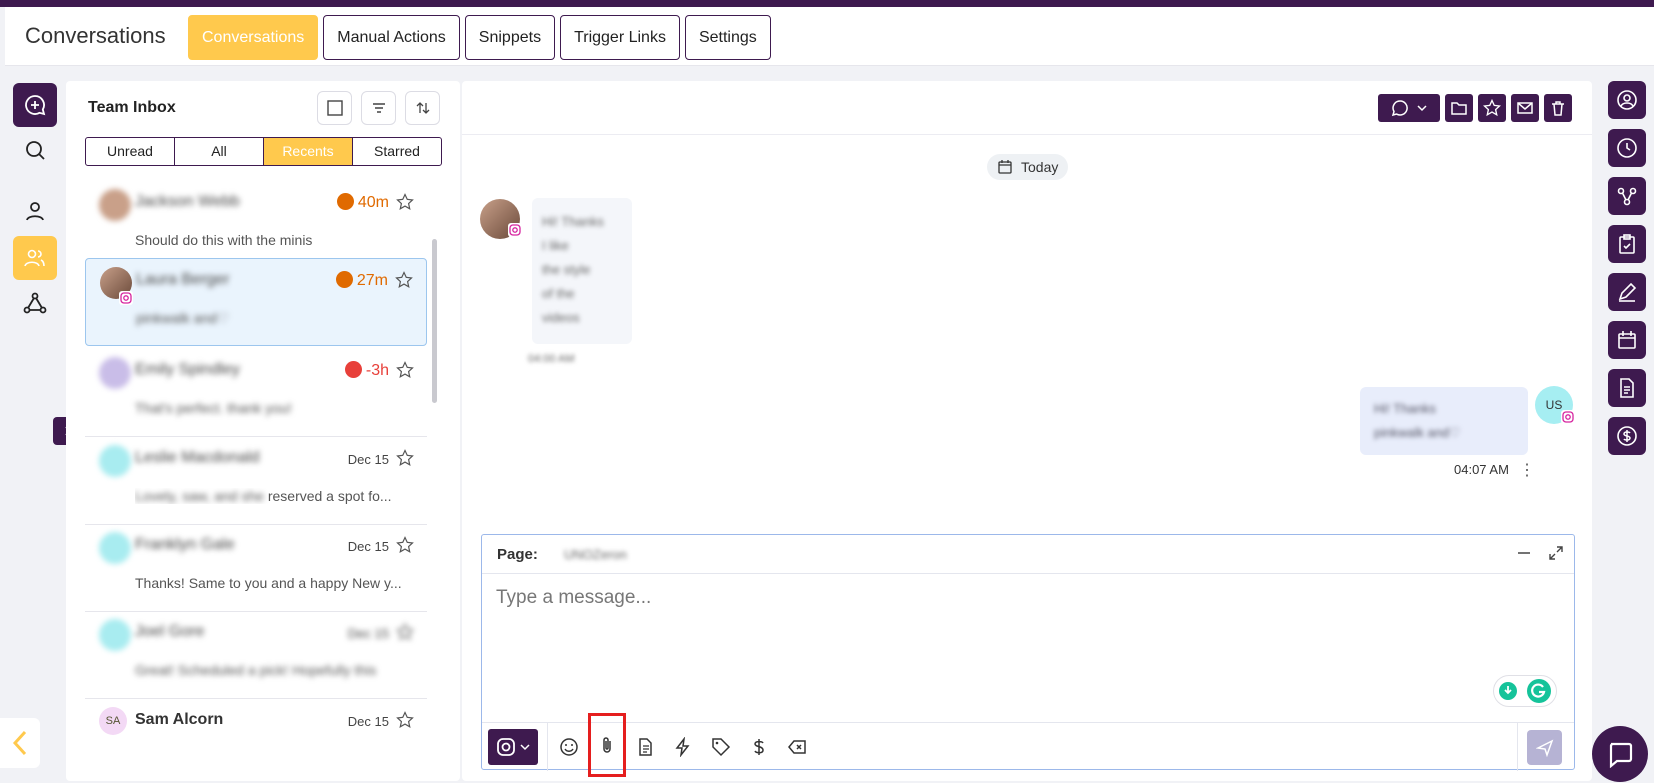 This screenshot has height=783, width=1654. I want to click on contact-name: Joel Gore, so click(170, 631).